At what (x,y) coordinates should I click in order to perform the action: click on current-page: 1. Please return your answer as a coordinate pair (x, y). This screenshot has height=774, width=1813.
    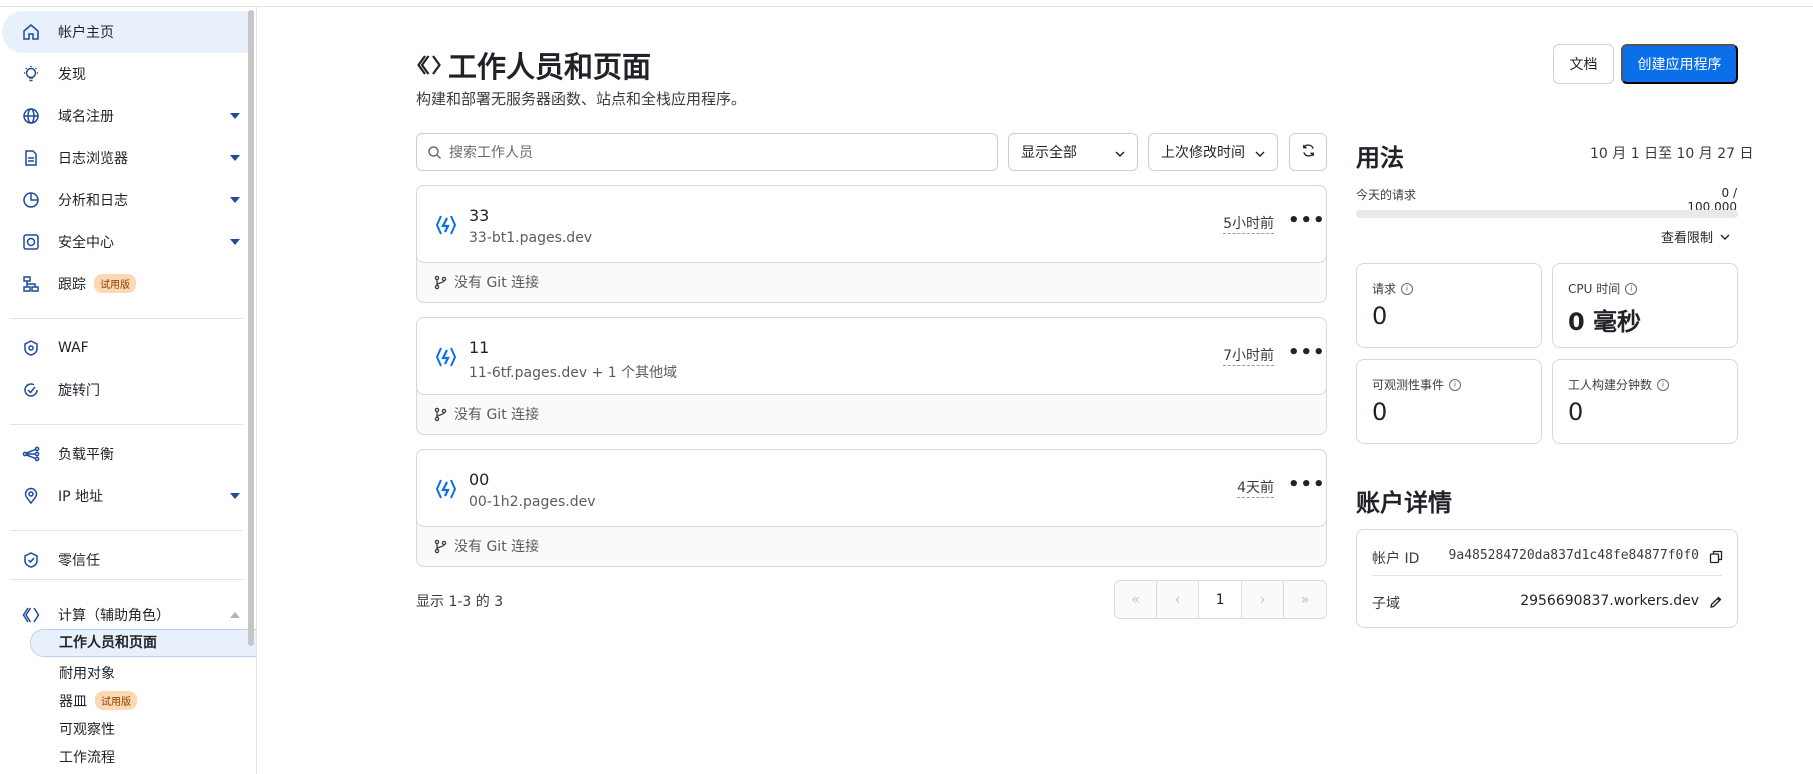
    Looking at the image, I should click on (1221, 599).